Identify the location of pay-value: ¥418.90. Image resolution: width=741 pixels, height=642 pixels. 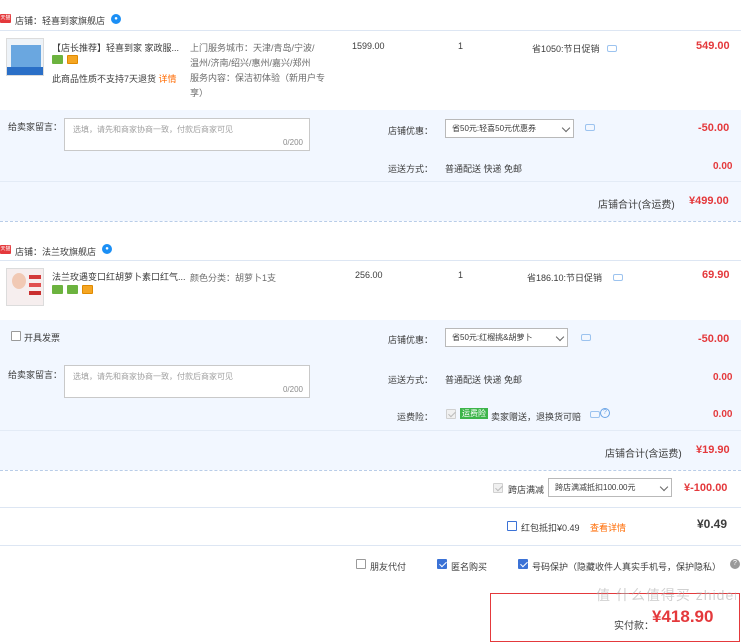
(683, 616).